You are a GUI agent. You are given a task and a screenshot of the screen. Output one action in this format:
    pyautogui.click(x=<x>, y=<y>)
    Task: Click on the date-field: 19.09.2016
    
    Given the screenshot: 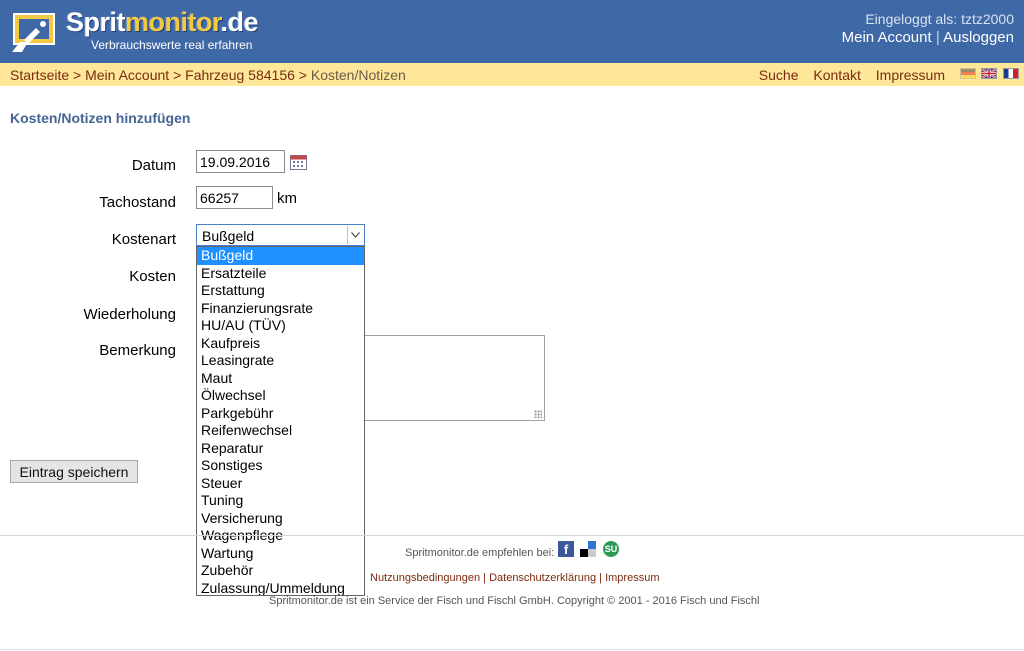 What is the action you would take?
    pyautogui.click(x=240, y=161)
    